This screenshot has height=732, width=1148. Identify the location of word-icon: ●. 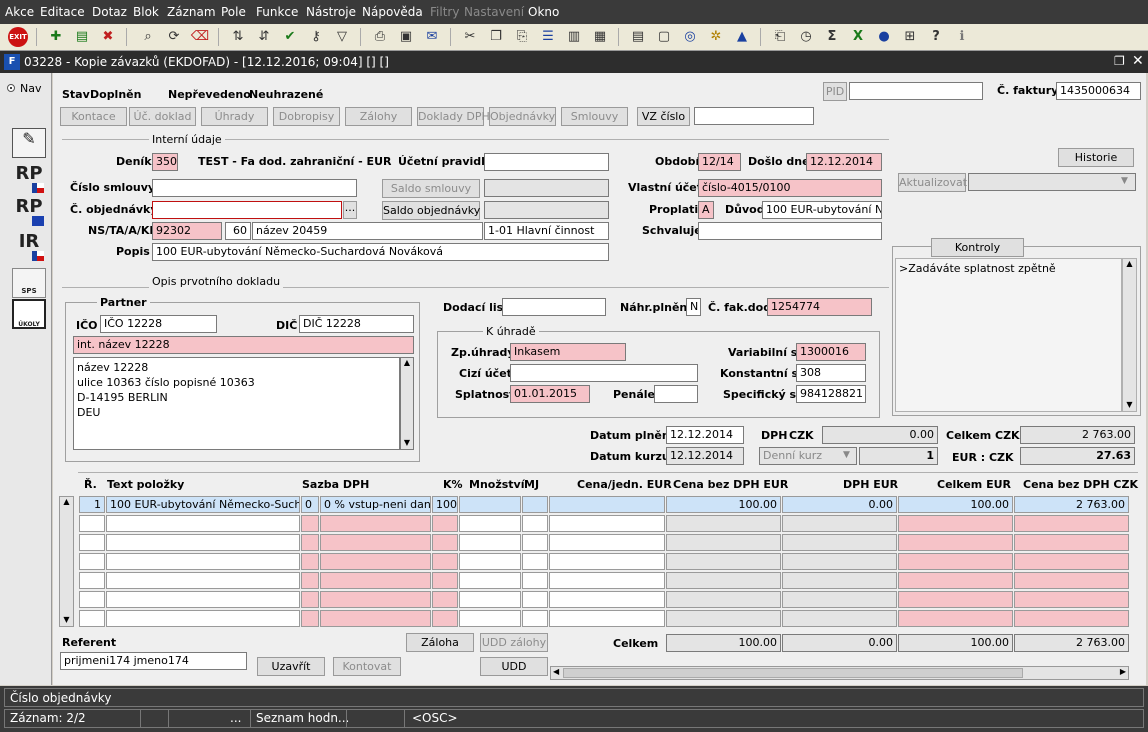
(884, 37).